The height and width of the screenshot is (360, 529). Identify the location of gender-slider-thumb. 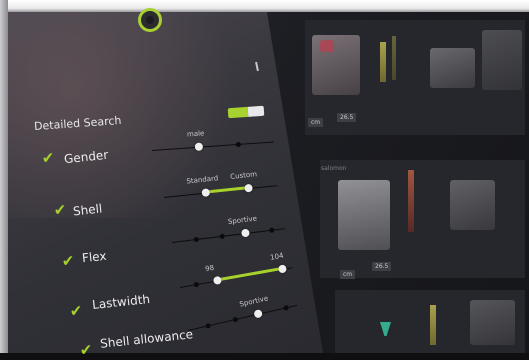
(199, 146).